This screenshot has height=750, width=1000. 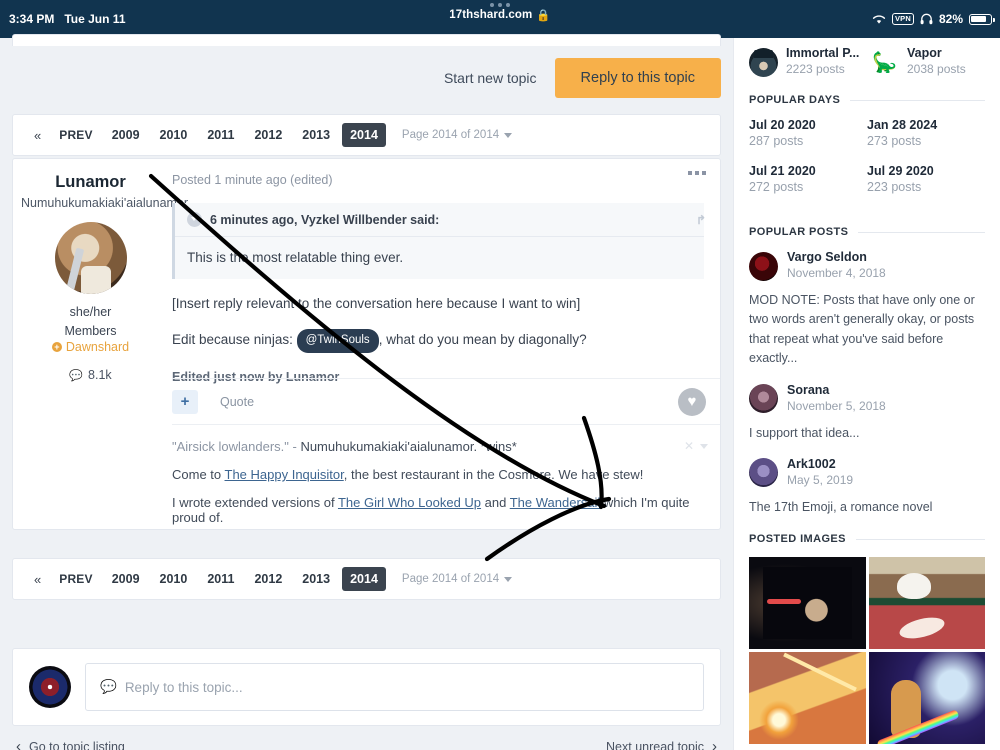 I want to click on quote-header-label: 6 minutes ago, Vyzkel Willbender said:, so click(x=325, y=219).